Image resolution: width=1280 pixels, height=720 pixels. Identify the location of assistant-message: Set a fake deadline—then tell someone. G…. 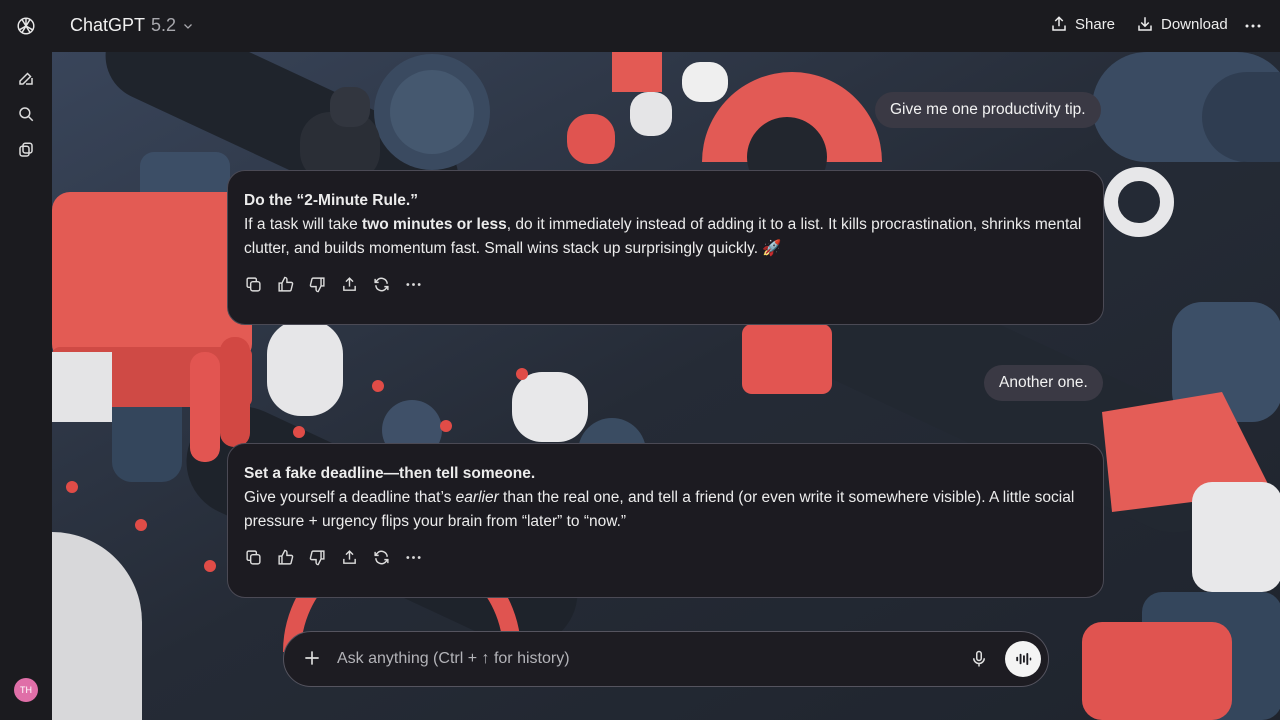
(665, 520).